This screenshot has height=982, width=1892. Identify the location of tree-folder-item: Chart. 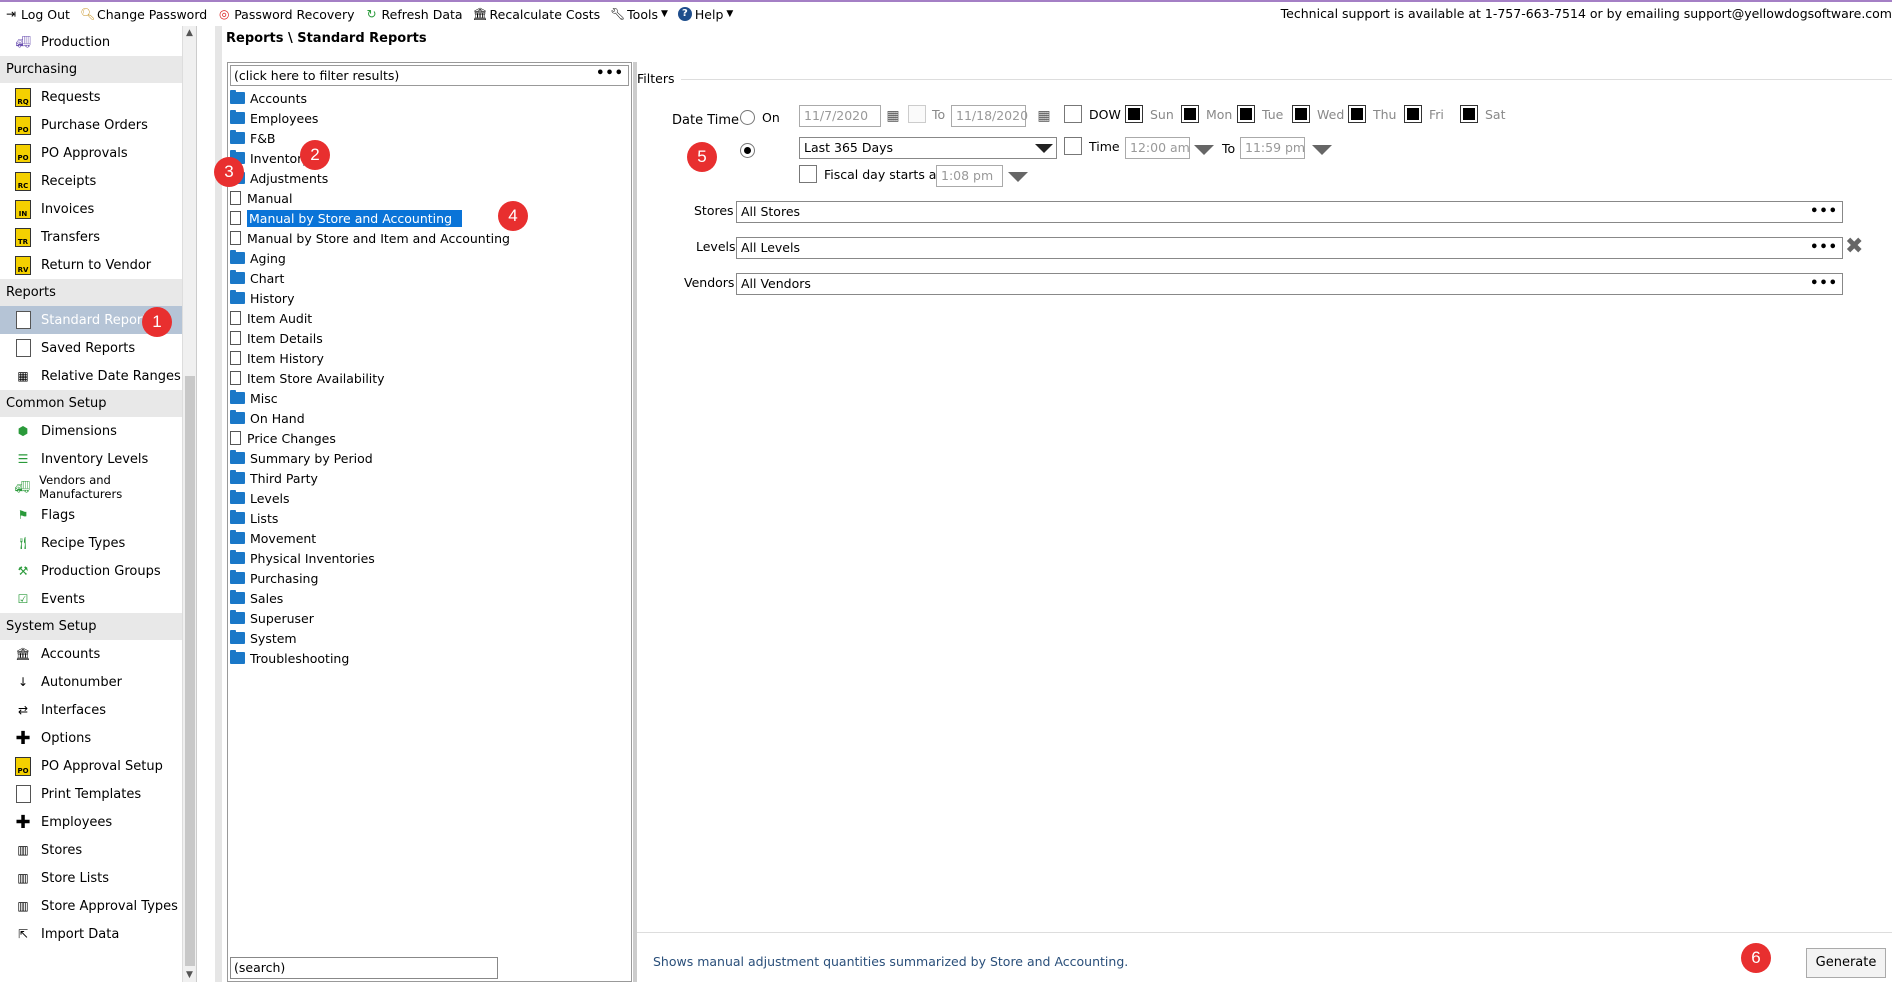
(429, 278).